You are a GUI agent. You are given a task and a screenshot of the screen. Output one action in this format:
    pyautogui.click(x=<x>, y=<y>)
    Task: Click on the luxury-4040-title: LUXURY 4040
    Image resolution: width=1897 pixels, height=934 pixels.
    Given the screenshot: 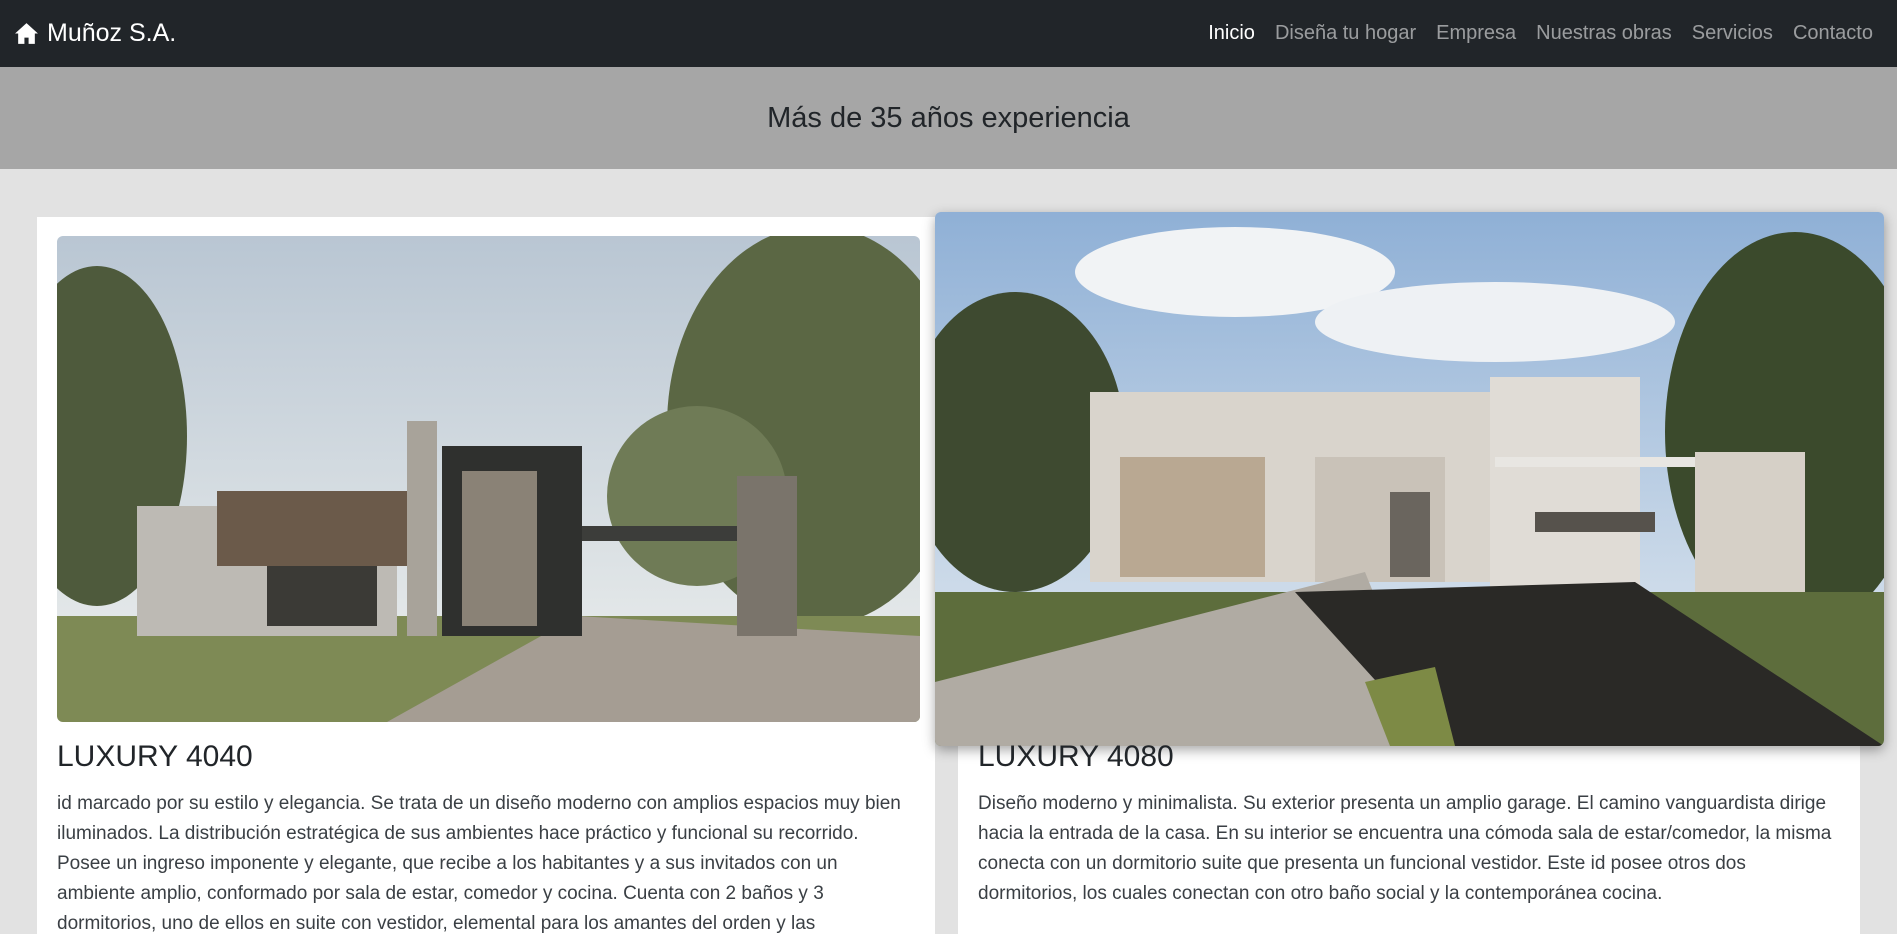 What is the action you would take?
    pyautogui.click(x=155, y=756)
    